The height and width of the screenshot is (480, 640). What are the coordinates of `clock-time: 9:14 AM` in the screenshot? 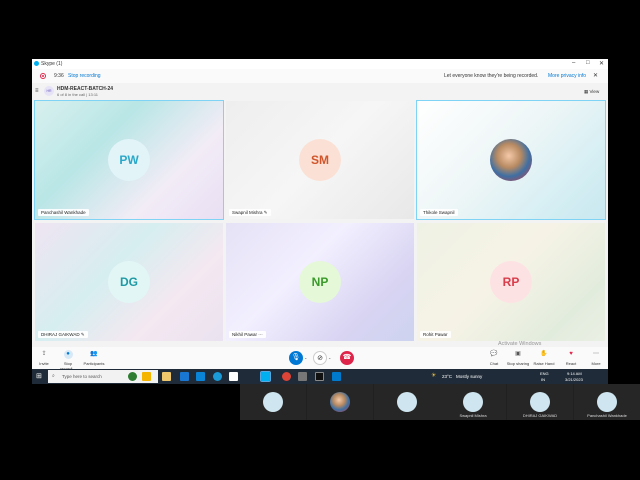 It's located at (574, 373).